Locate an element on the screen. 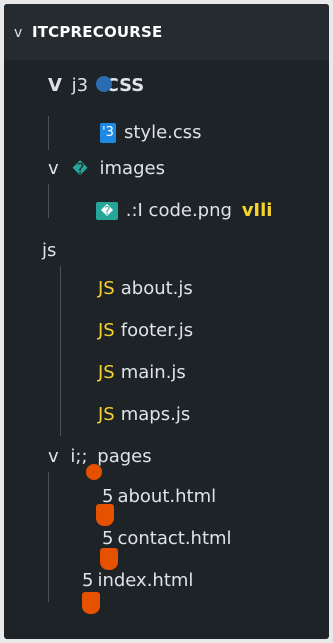  explorer-root-header: v ITCPRECOURSE is located at coordinates (166, 32).